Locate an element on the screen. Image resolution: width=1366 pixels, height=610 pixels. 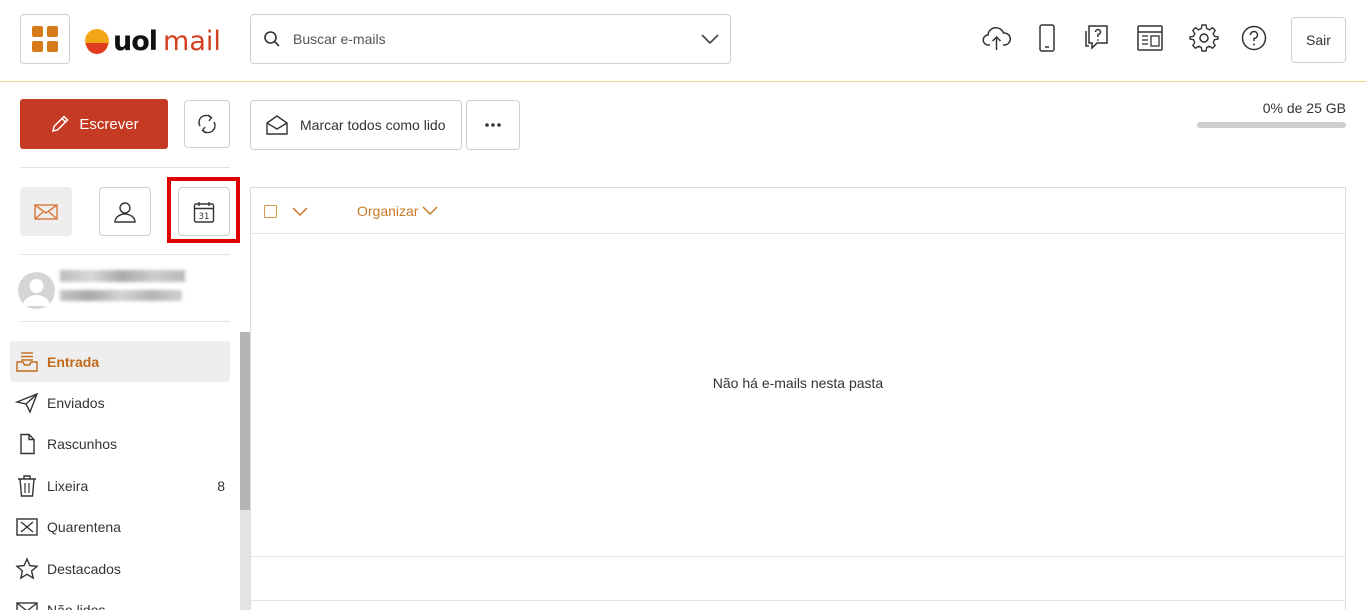
select-all-checkbox is located at coordinates (270, 211).